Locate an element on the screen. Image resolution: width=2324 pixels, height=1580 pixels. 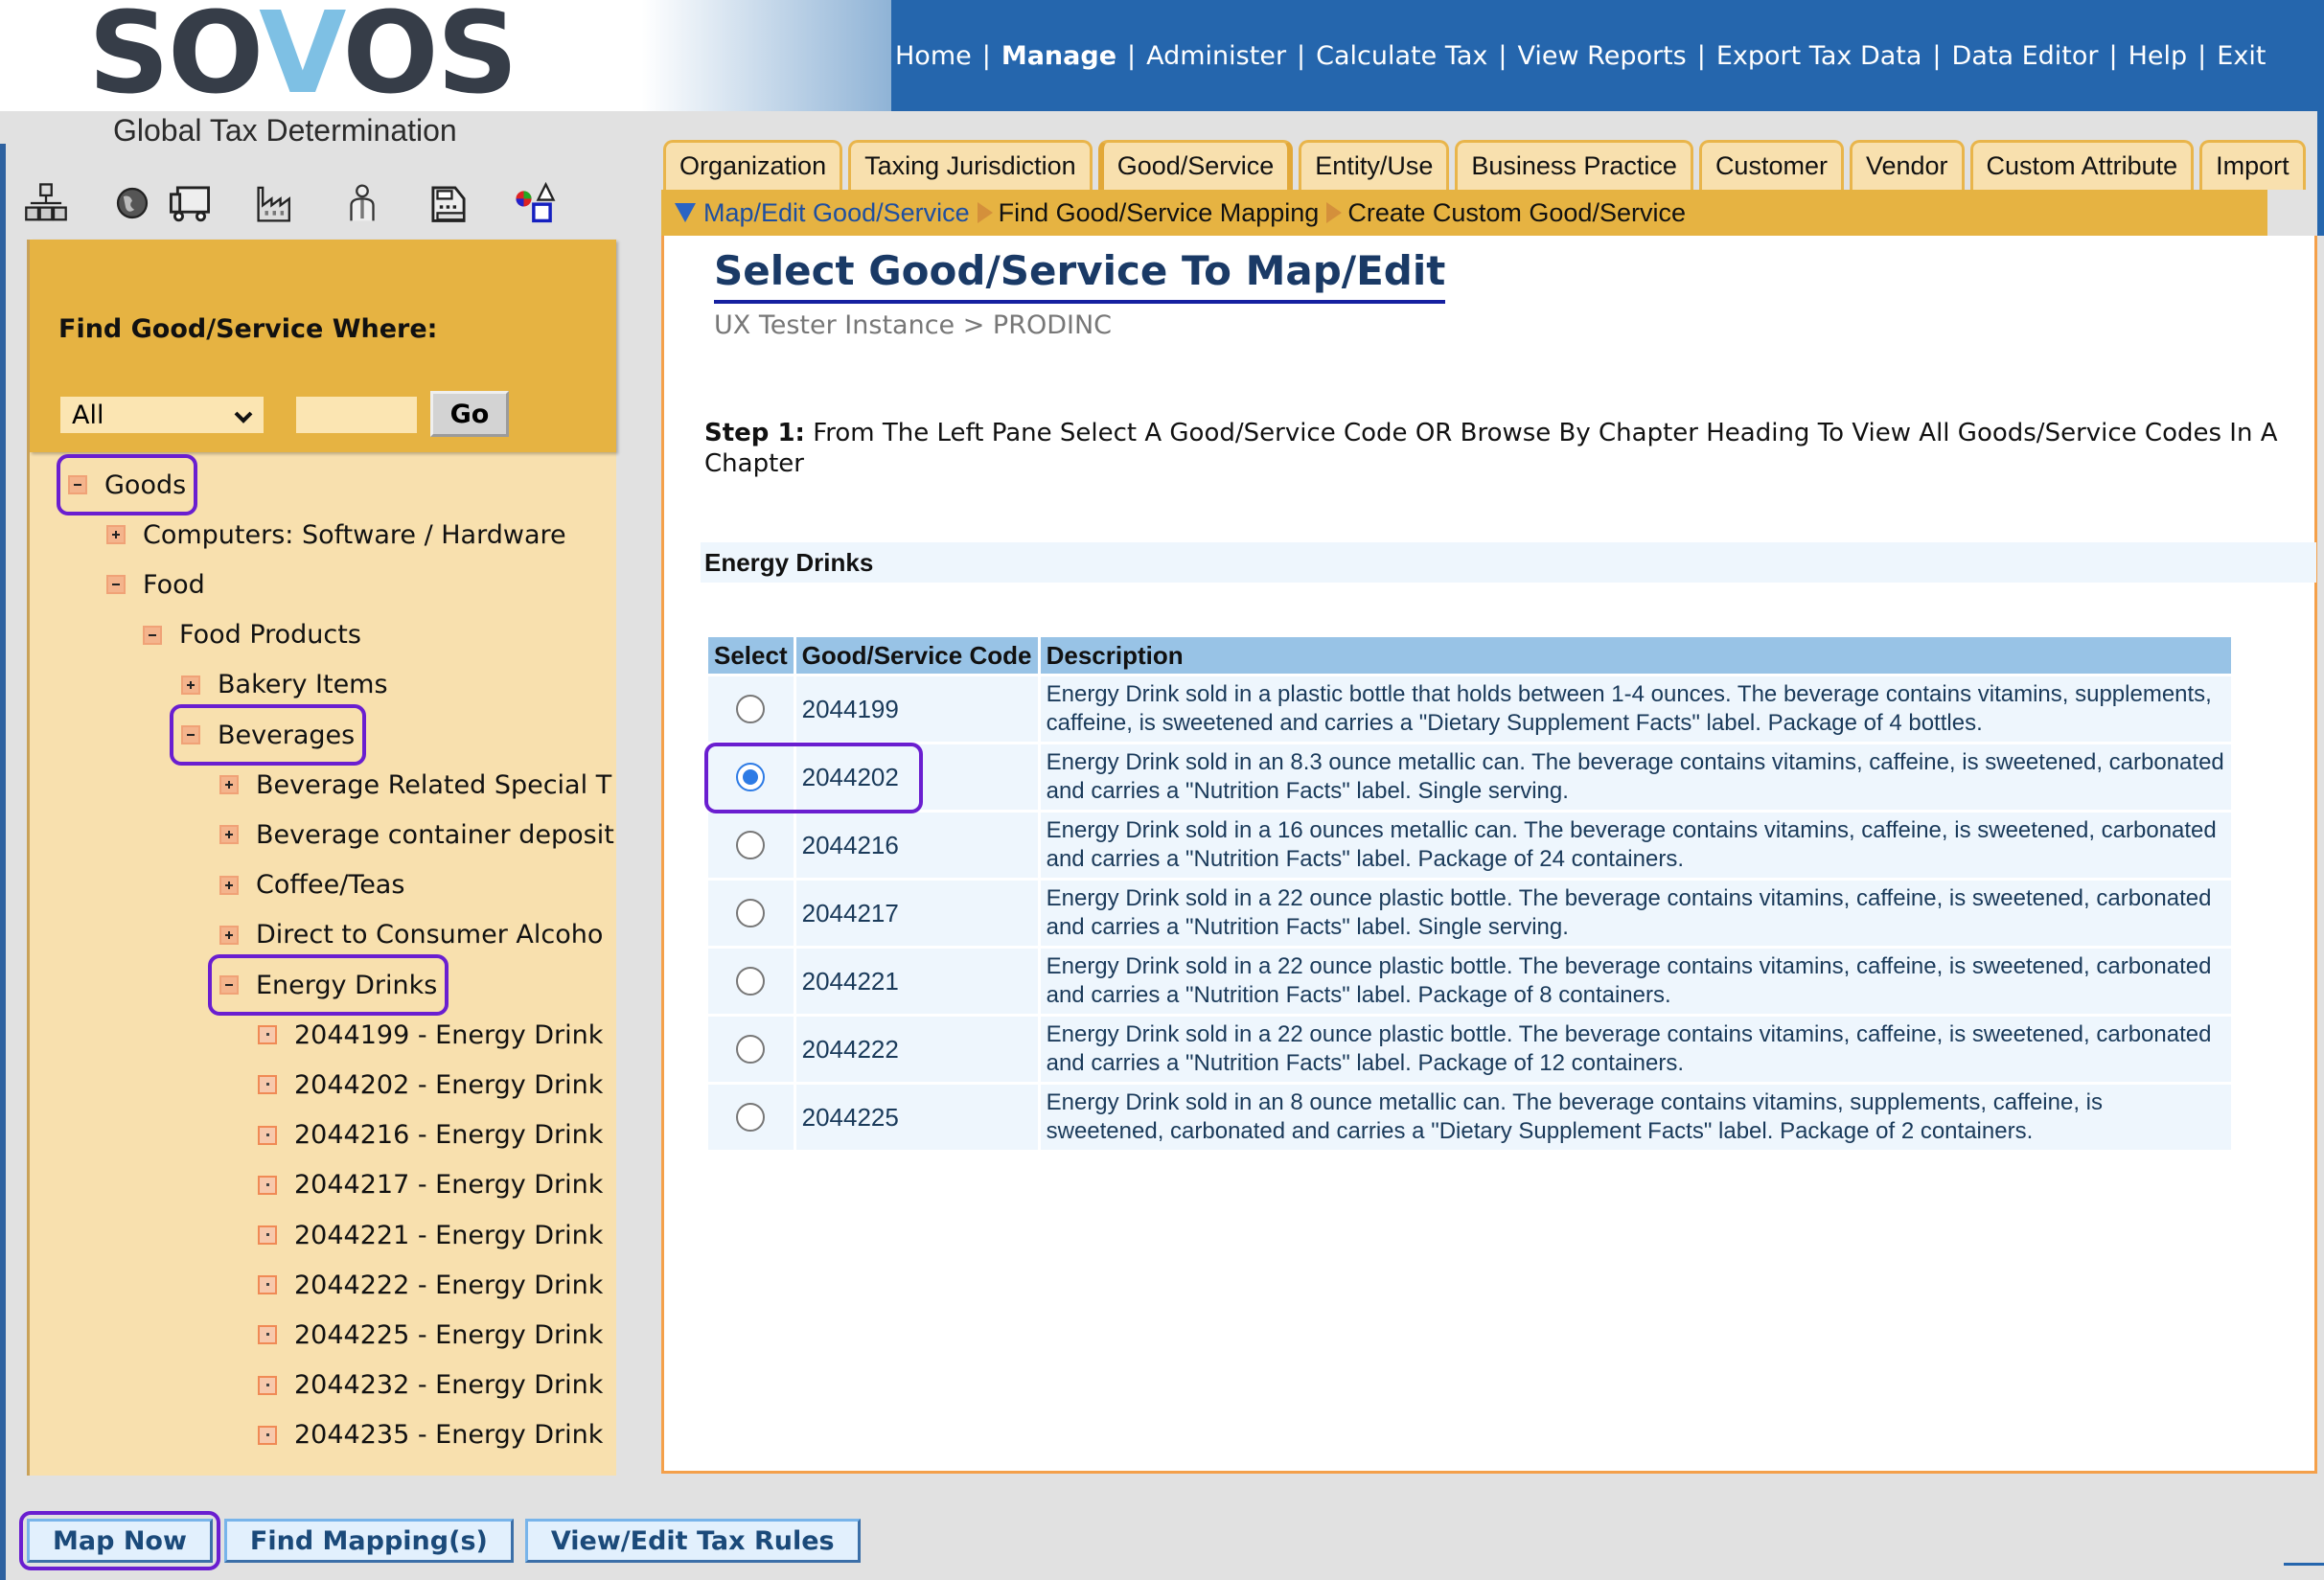
tab-good-service: Good/Service is located at coordinates (1195, 165).